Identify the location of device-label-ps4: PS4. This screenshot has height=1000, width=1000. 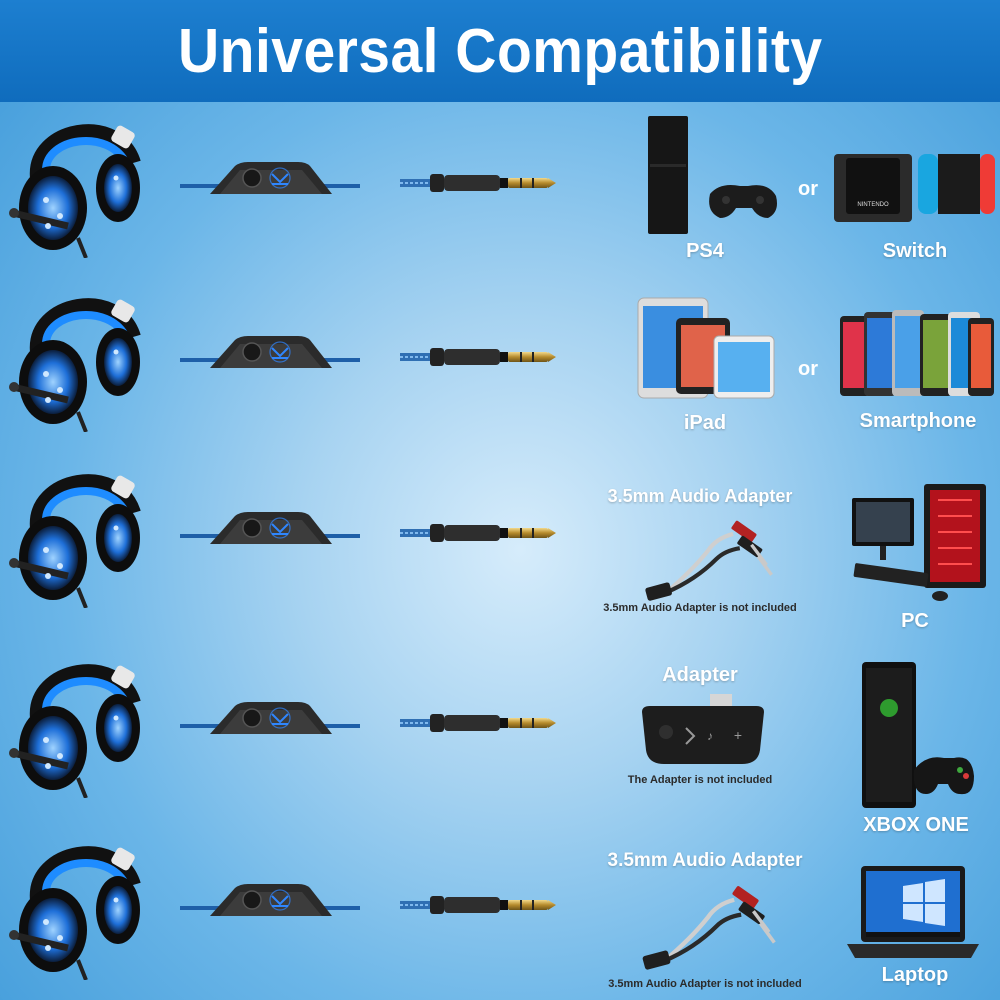
(705, 251).